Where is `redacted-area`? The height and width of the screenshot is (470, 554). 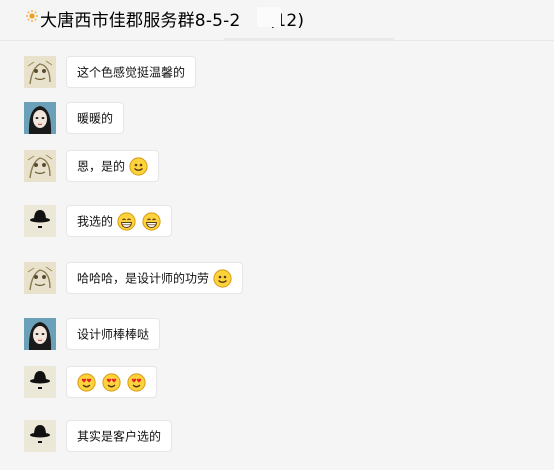
redacted-area is located at coordinates (269, 17).